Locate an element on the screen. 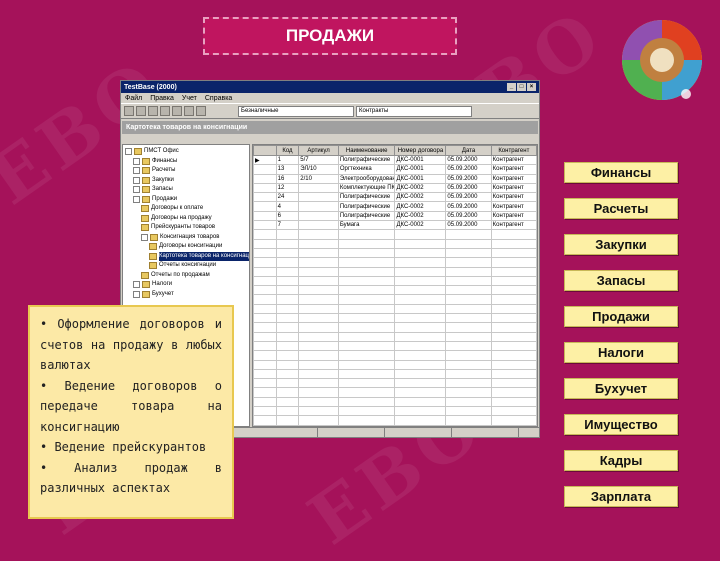  table-cell: Бумага is located at coordinates (366, 225).